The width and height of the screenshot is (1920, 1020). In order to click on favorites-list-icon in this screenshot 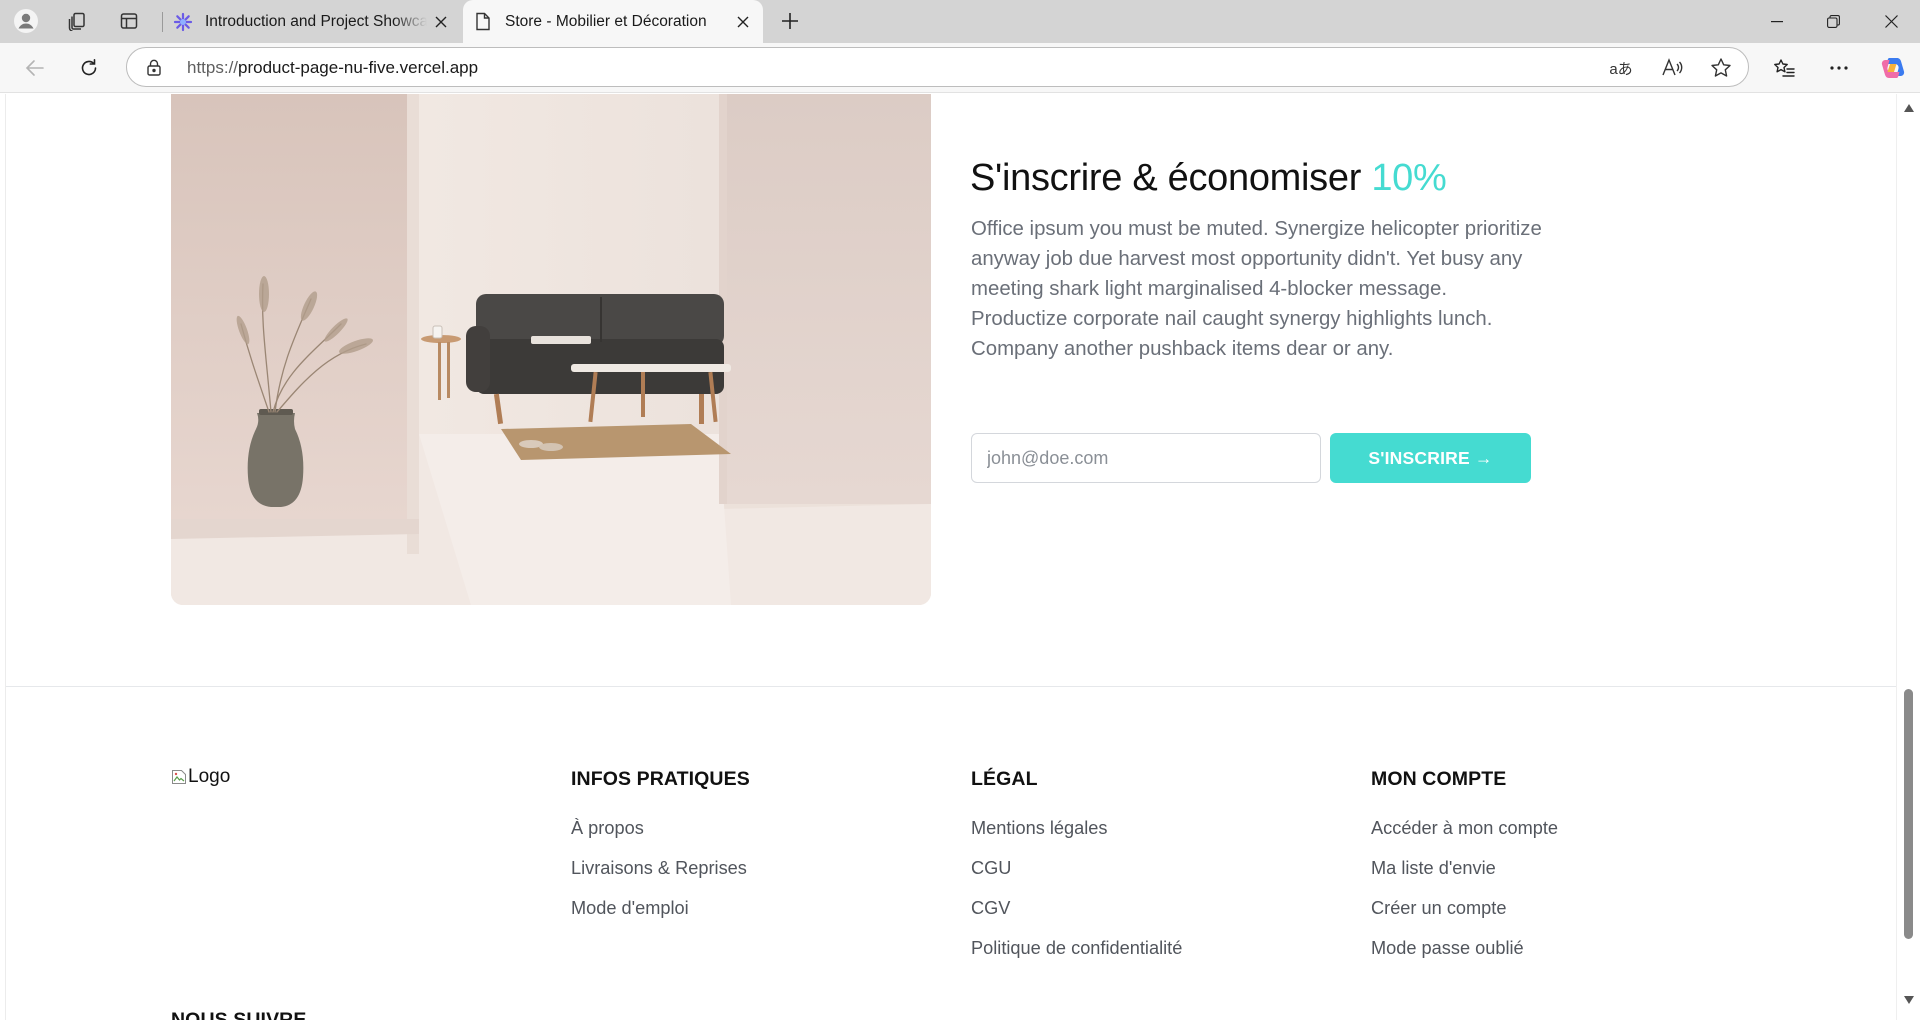, I will do `click(1784, 68)`.